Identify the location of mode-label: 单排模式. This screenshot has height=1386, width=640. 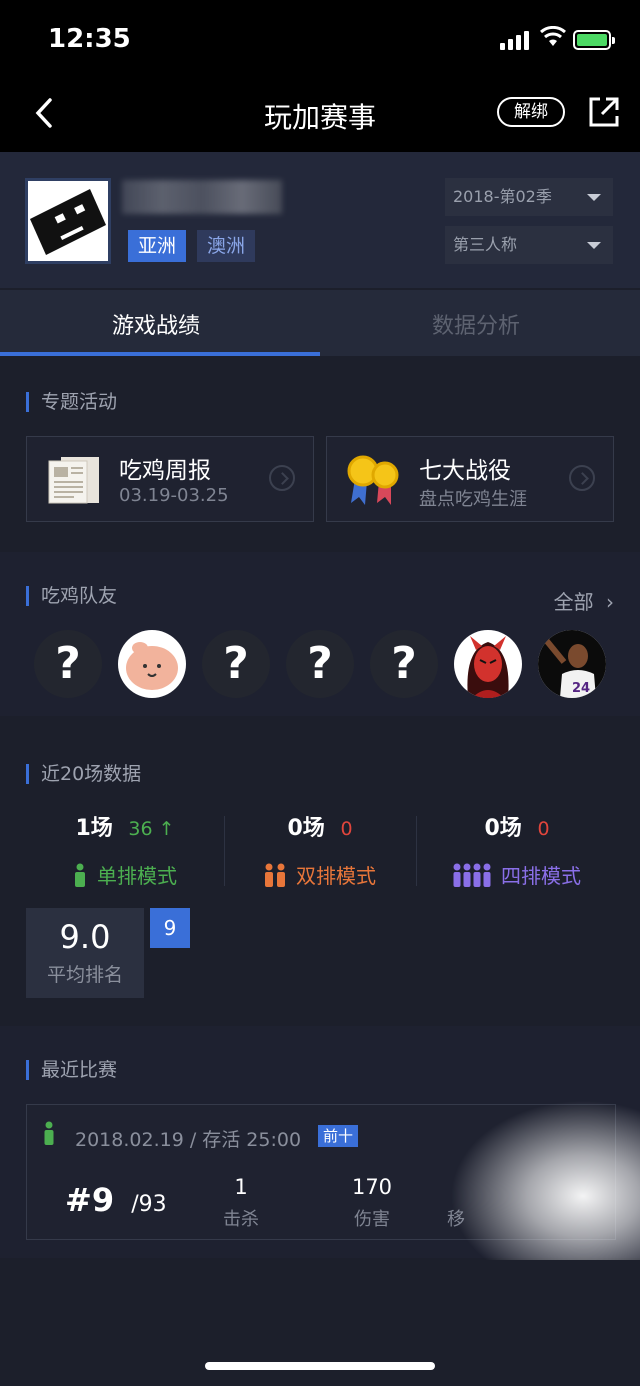
(137, 876).